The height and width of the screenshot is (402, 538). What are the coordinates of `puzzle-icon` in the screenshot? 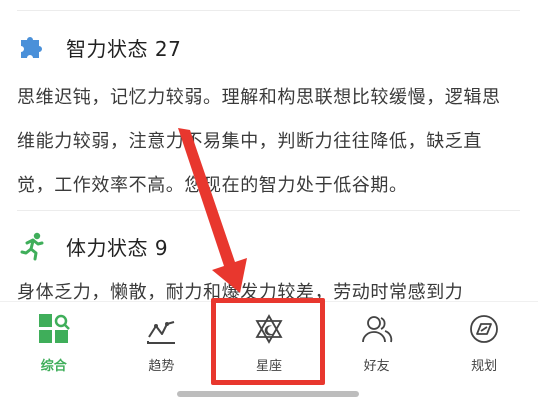 It's located at (33, 47).